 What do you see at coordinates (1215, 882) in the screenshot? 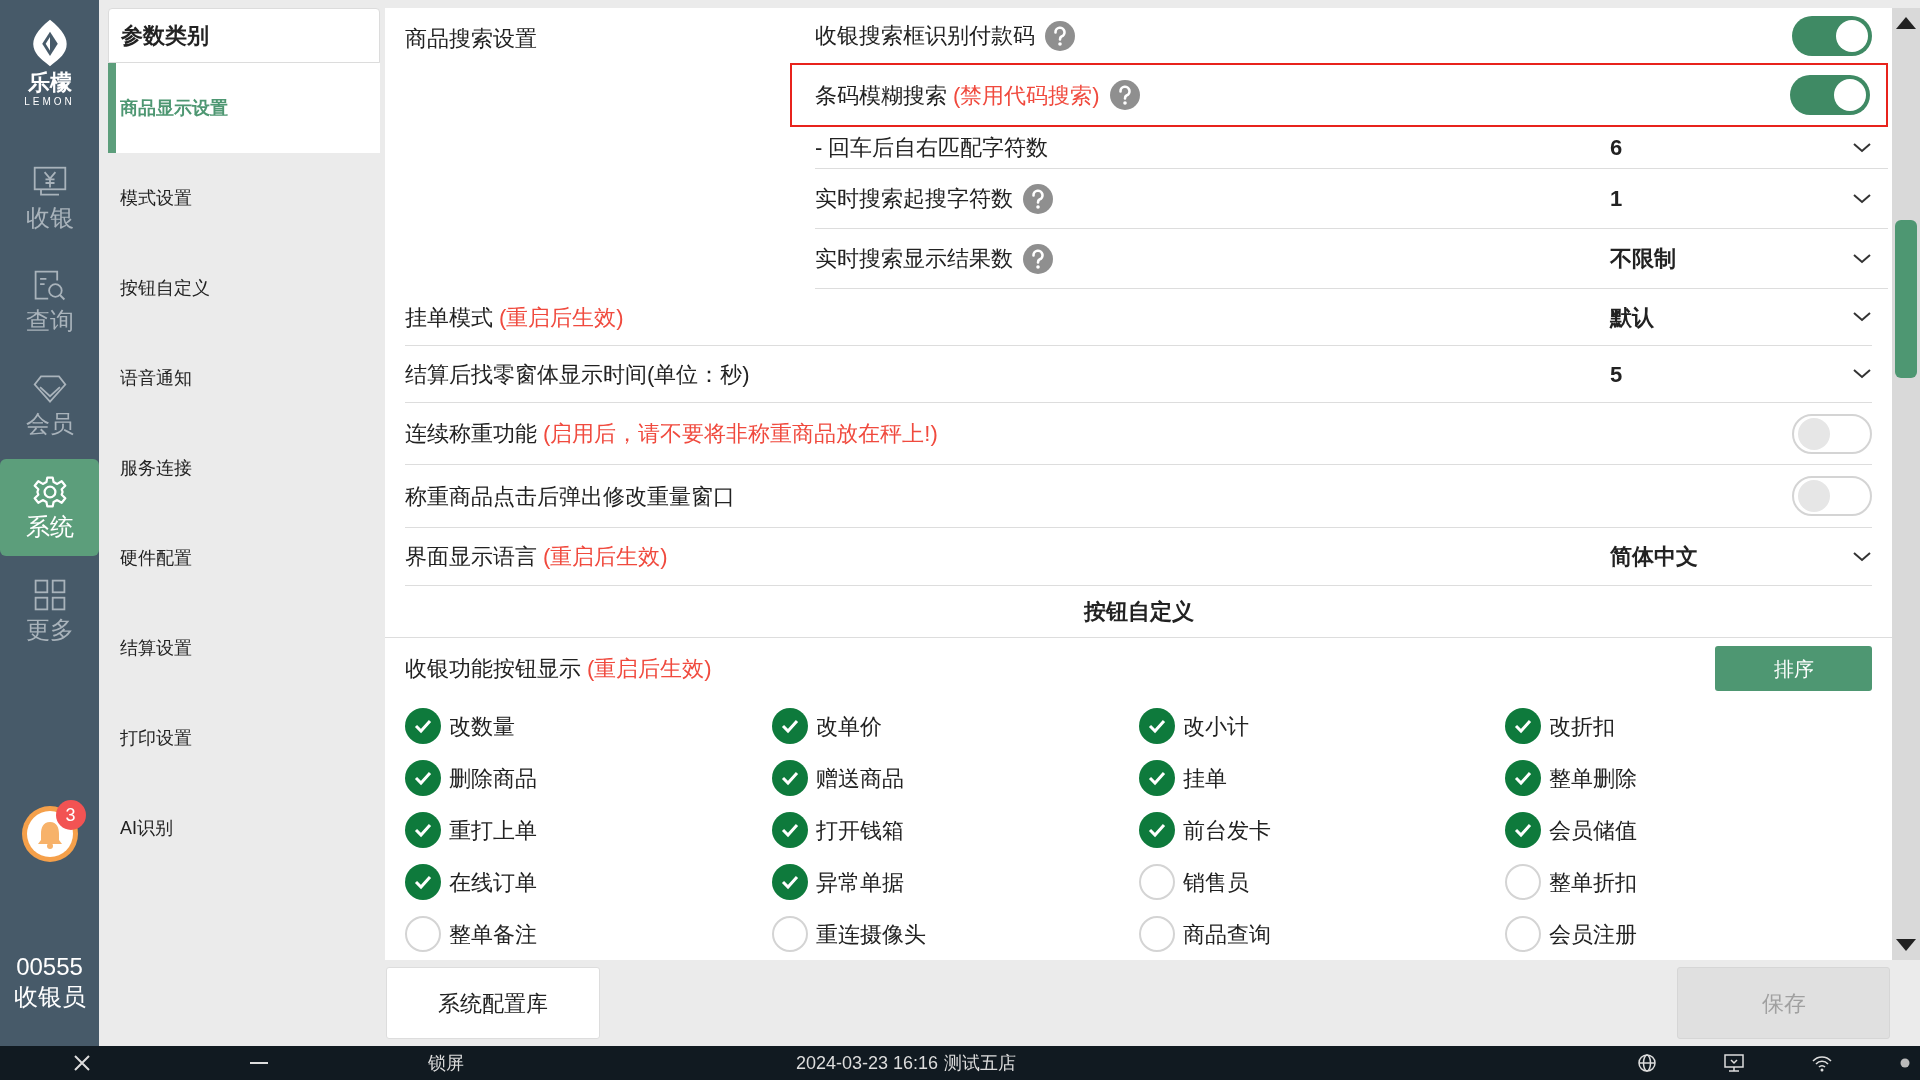
I see `checkbox-label: 销售员` at bounding box center [1215, 882].